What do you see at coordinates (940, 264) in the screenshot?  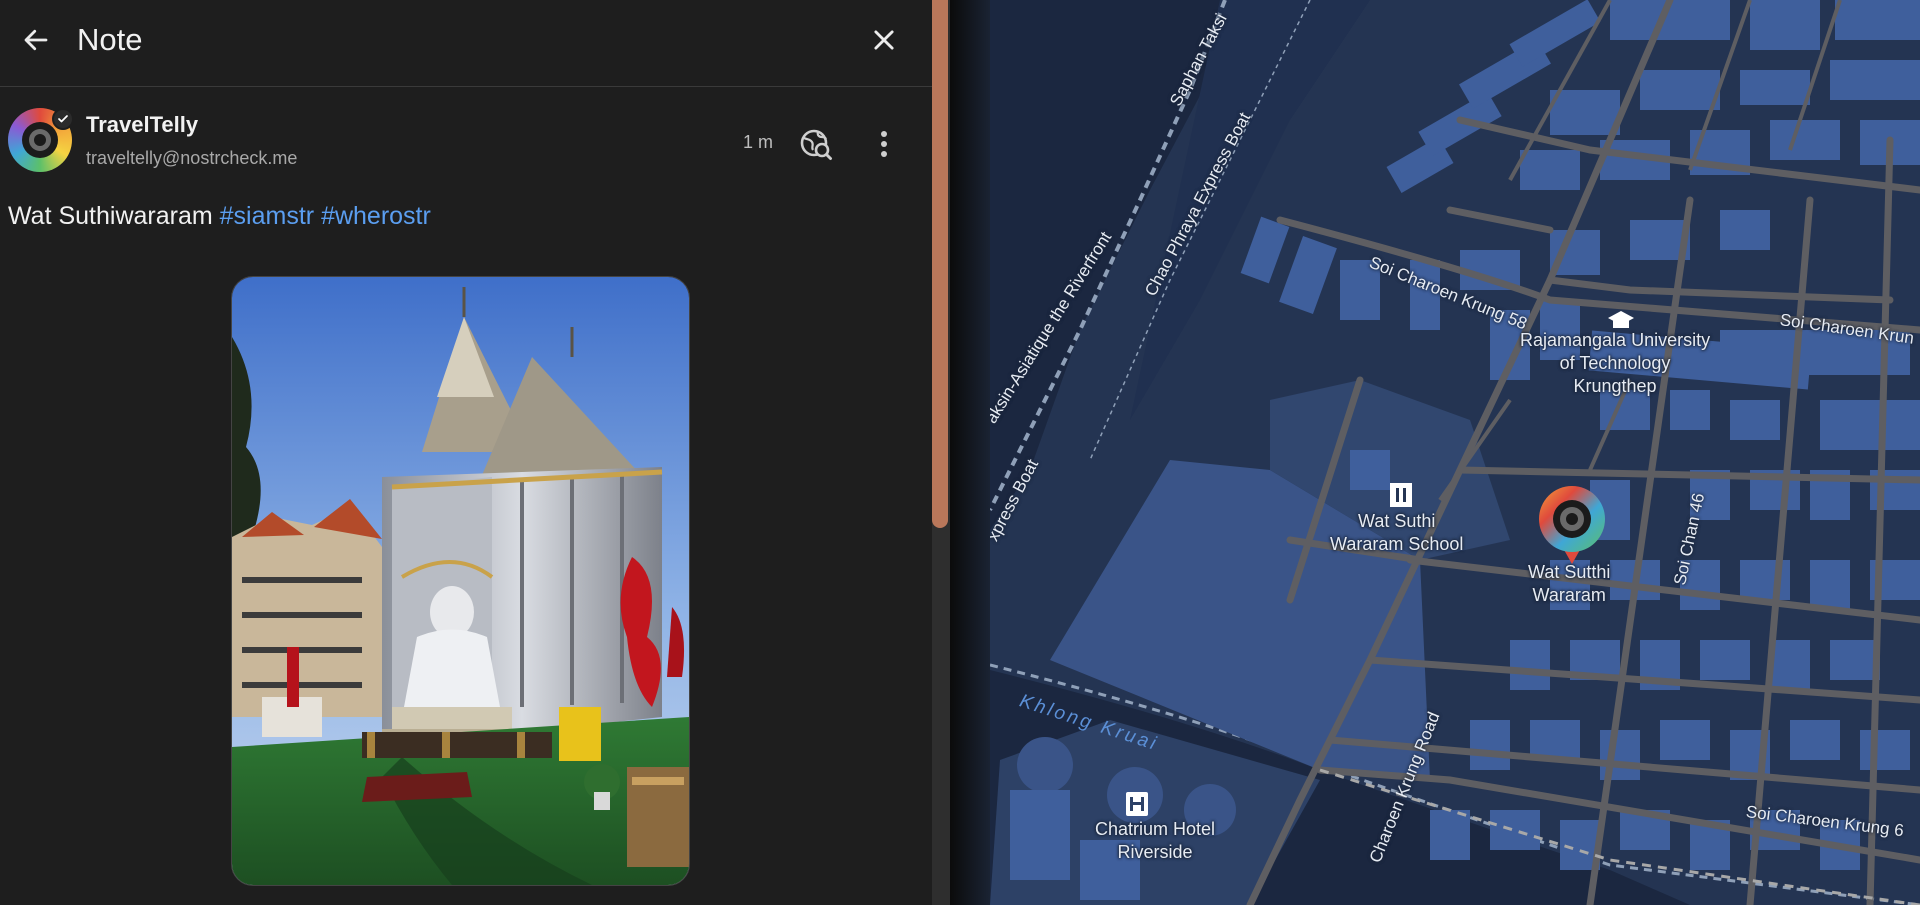 I see `scrollbar-thumb` at bounding box center [940, 264].